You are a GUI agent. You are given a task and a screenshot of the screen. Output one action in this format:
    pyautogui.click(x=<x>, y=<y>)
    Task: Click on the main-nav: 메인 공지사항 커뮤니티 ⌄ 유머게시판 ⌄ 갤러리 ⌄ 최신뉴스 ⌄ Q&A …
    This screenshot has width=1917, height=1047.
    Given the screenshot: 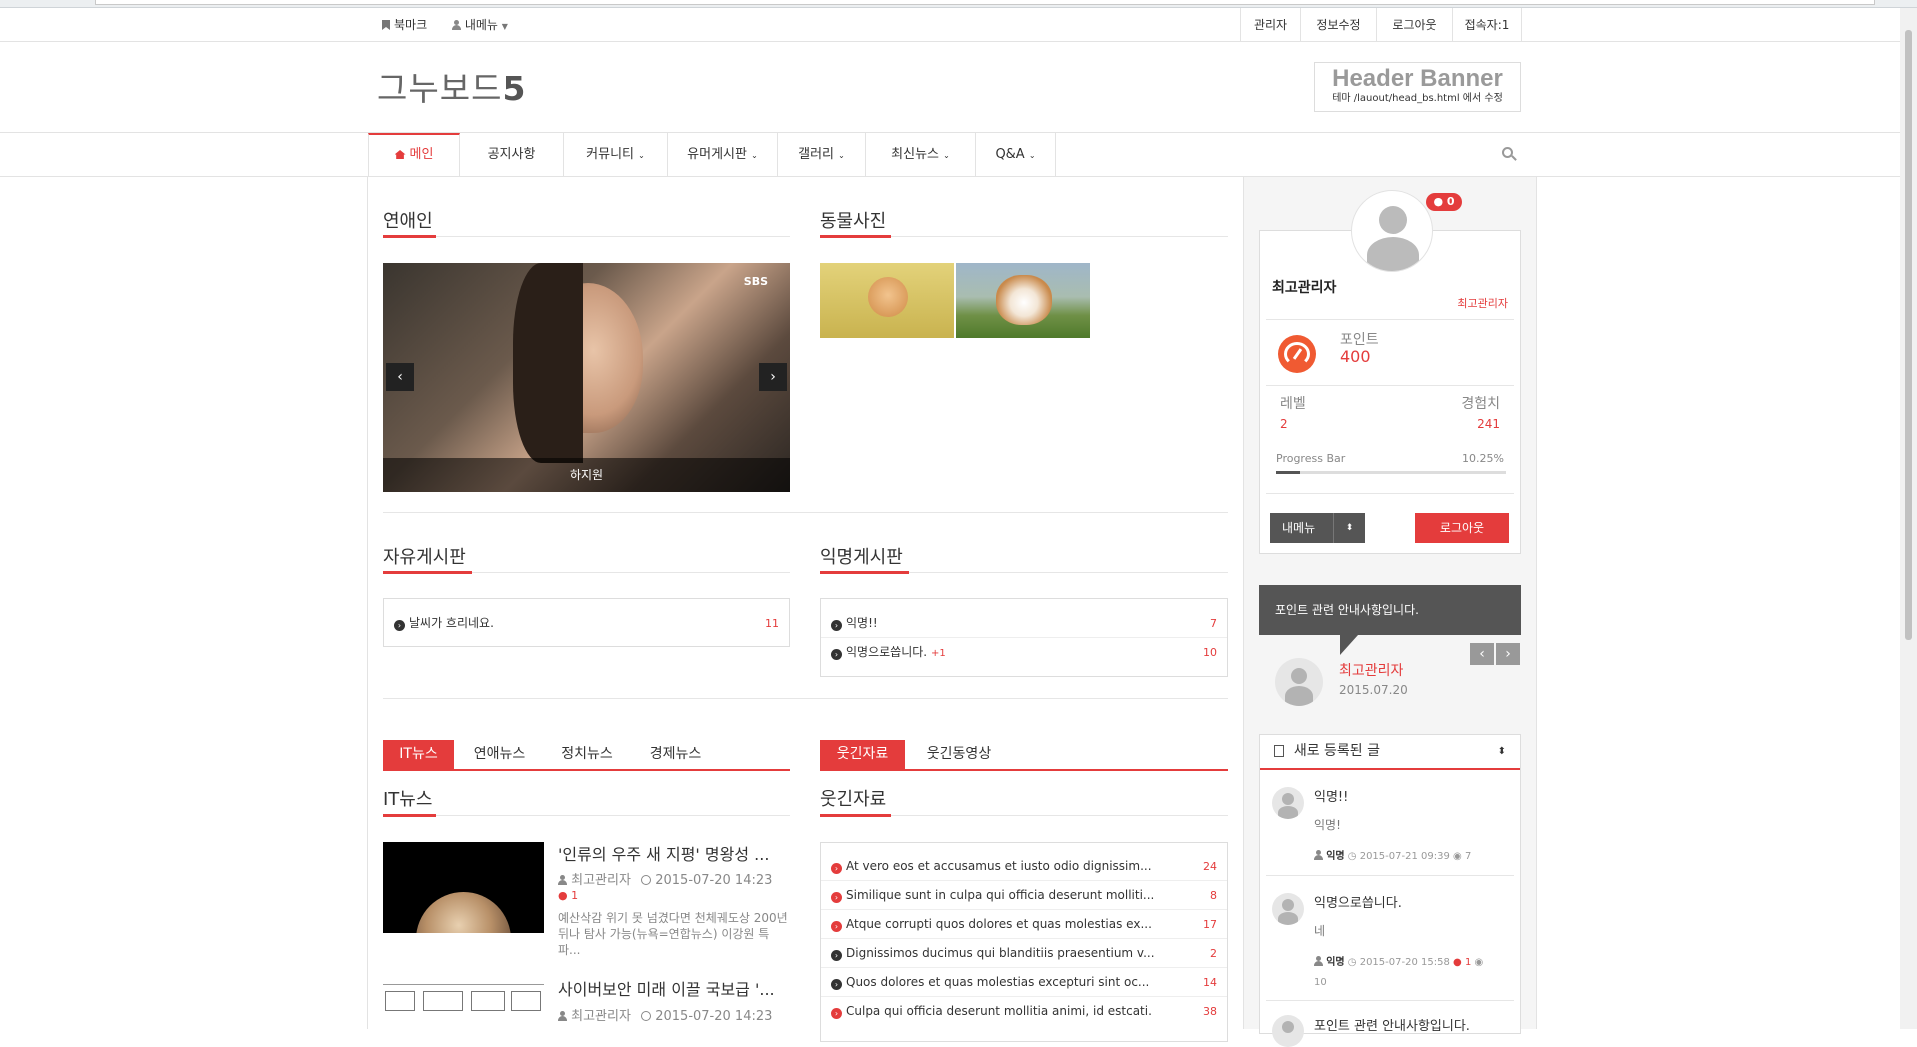 What is the action you would take?
    pyautogui.click(x=958, y=154)
    